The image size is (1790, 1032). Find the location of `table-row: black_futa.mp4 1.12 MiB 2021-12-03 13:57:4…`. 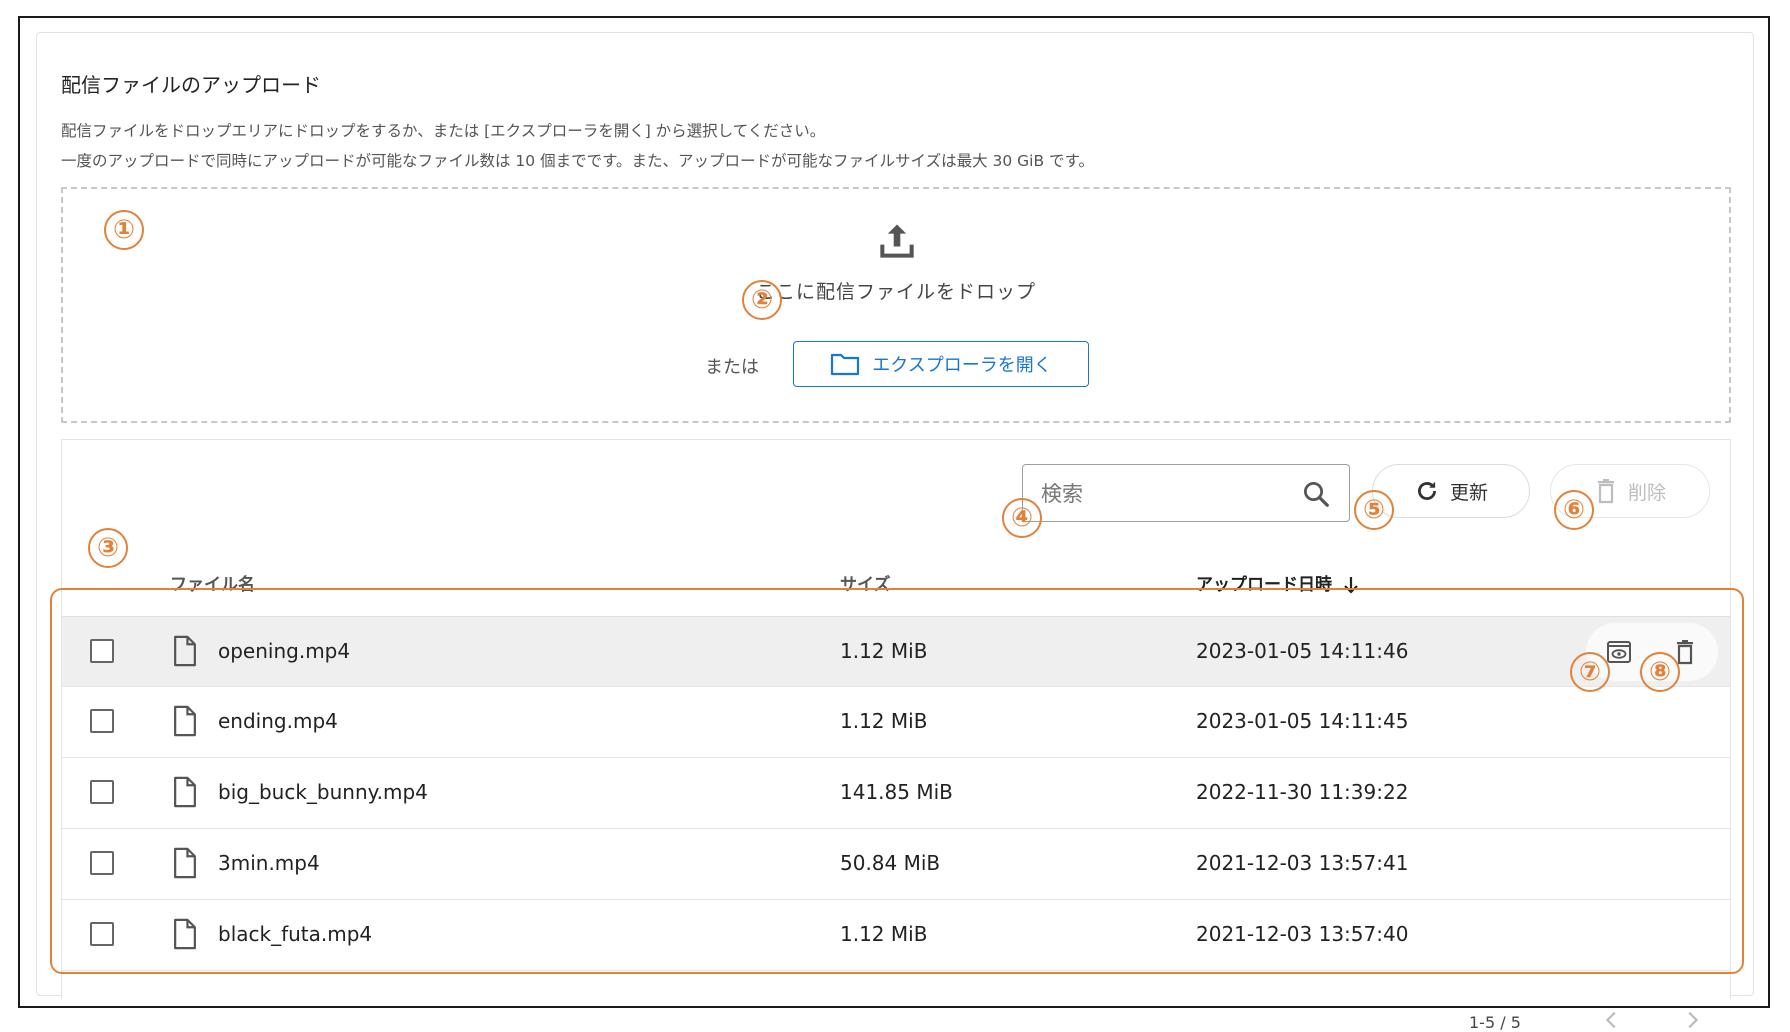

table-row: black_futa.mp4 1.12 MiB 2021-12-03 13:57:4… is located at coordinates (896, 935).